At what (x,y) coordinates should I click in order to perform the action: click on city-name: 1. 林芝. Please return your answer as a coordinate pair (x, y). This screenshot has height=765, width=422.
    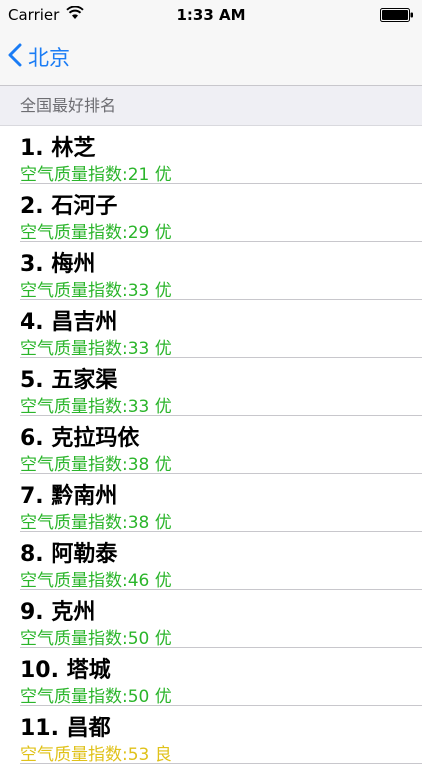
    Looking at the image, I should click on (58, 148).